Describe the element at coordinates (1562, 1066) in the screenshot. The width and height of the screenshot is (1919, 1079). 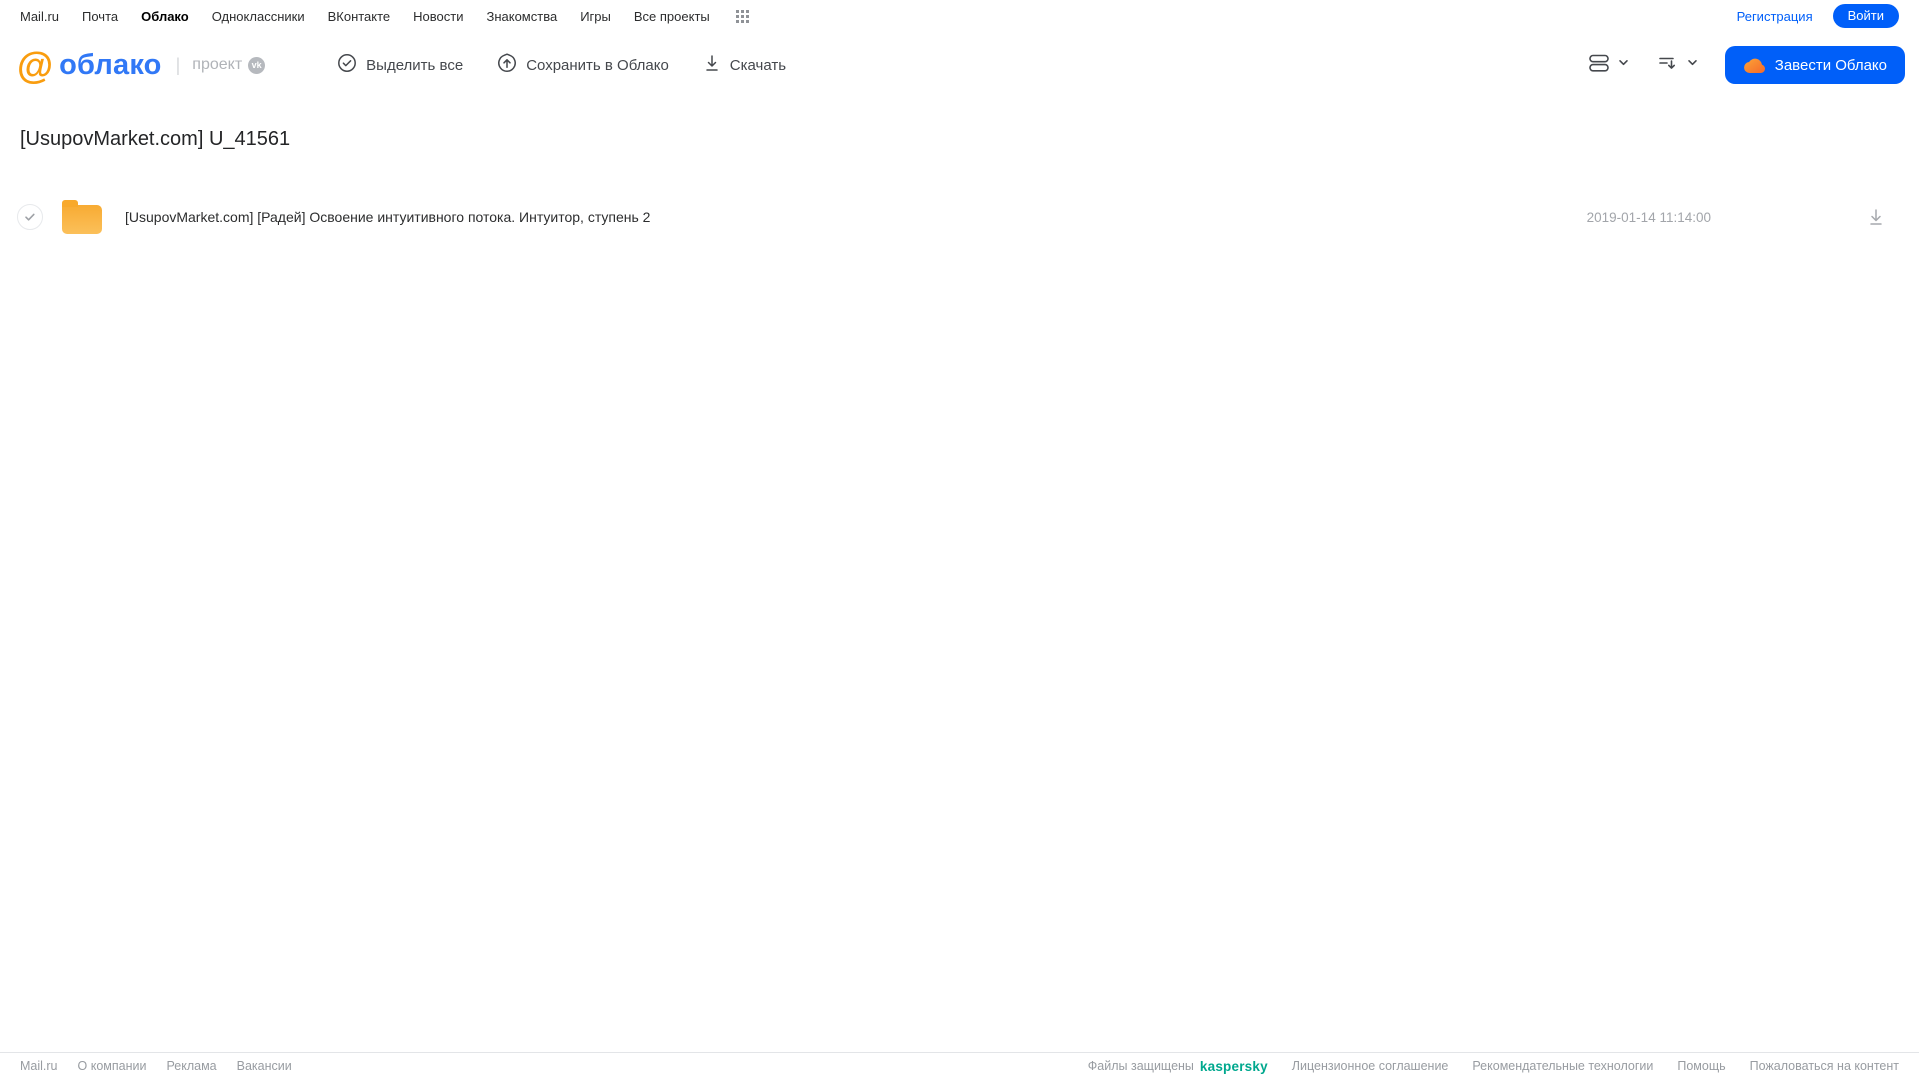
I see `footer-link-recommendations: Рекомендательные технологии` at that location.